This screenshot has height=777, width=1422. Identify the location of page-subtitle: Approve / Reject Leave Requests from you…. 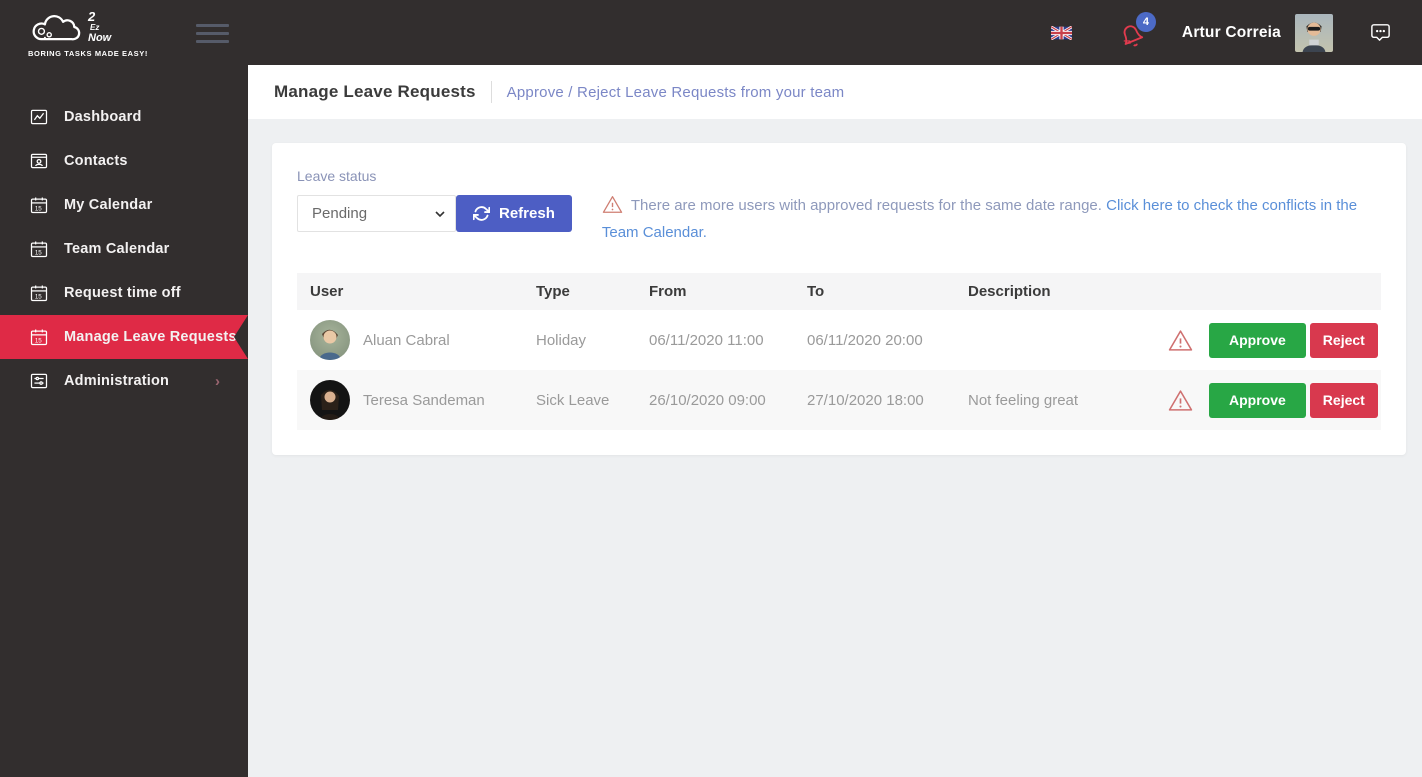
(675, 92).